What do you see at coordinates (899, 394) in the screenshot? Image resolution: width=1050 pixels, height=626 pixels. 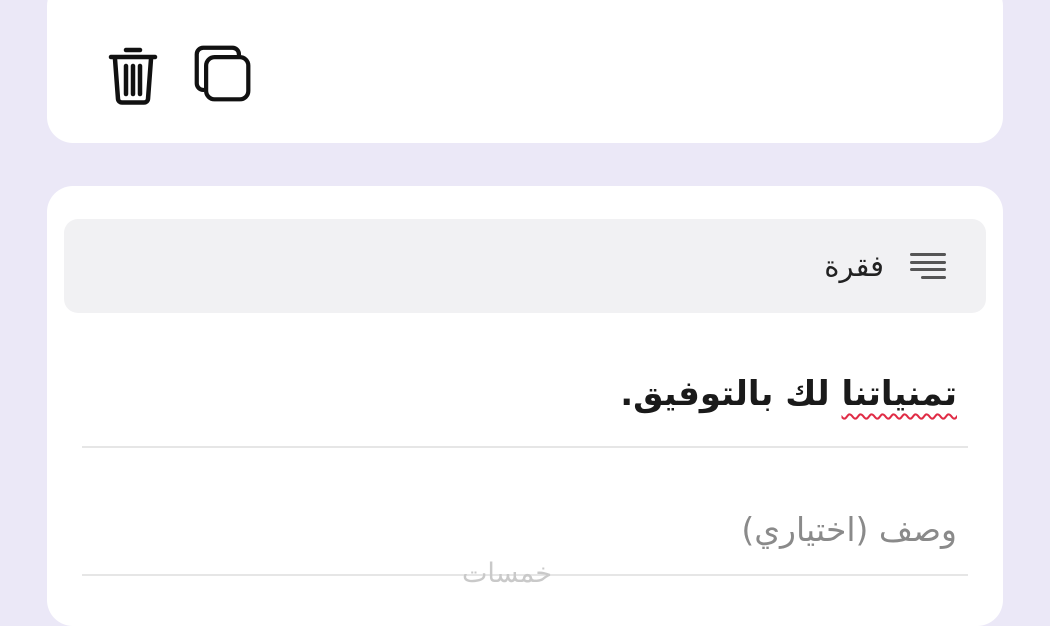 I see `misspelled-word: تمنياتنا` at bounding box center [899, 394].